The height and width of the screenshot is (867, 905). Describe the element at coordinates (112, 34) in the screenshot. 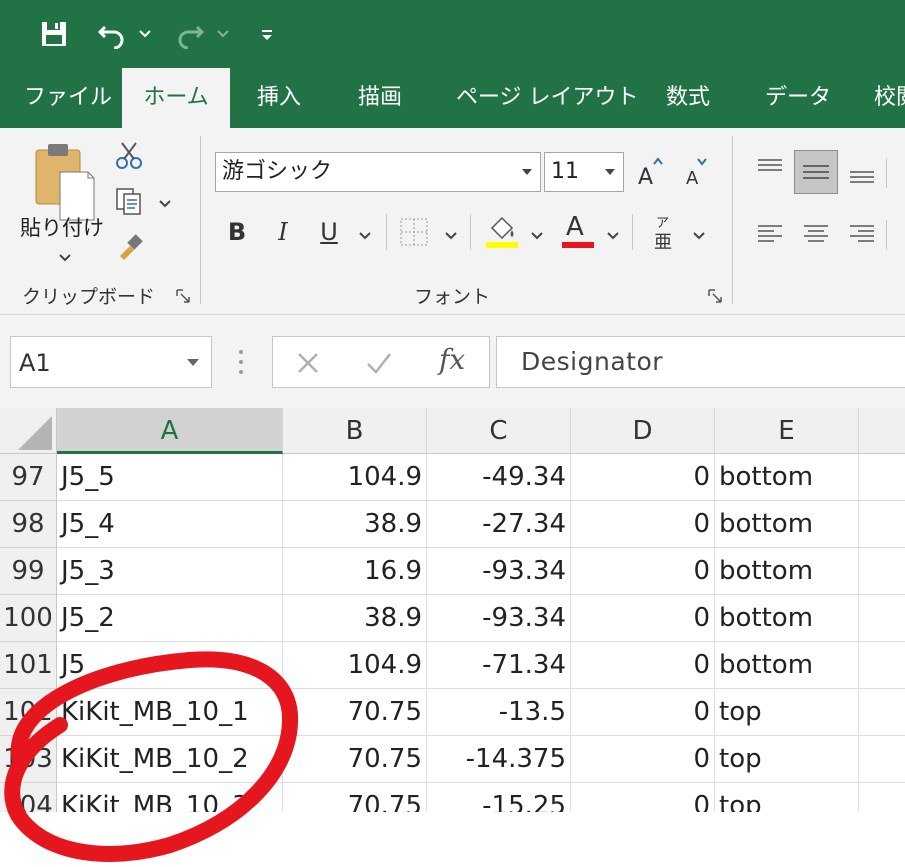

I see `undo-icon` at that location.